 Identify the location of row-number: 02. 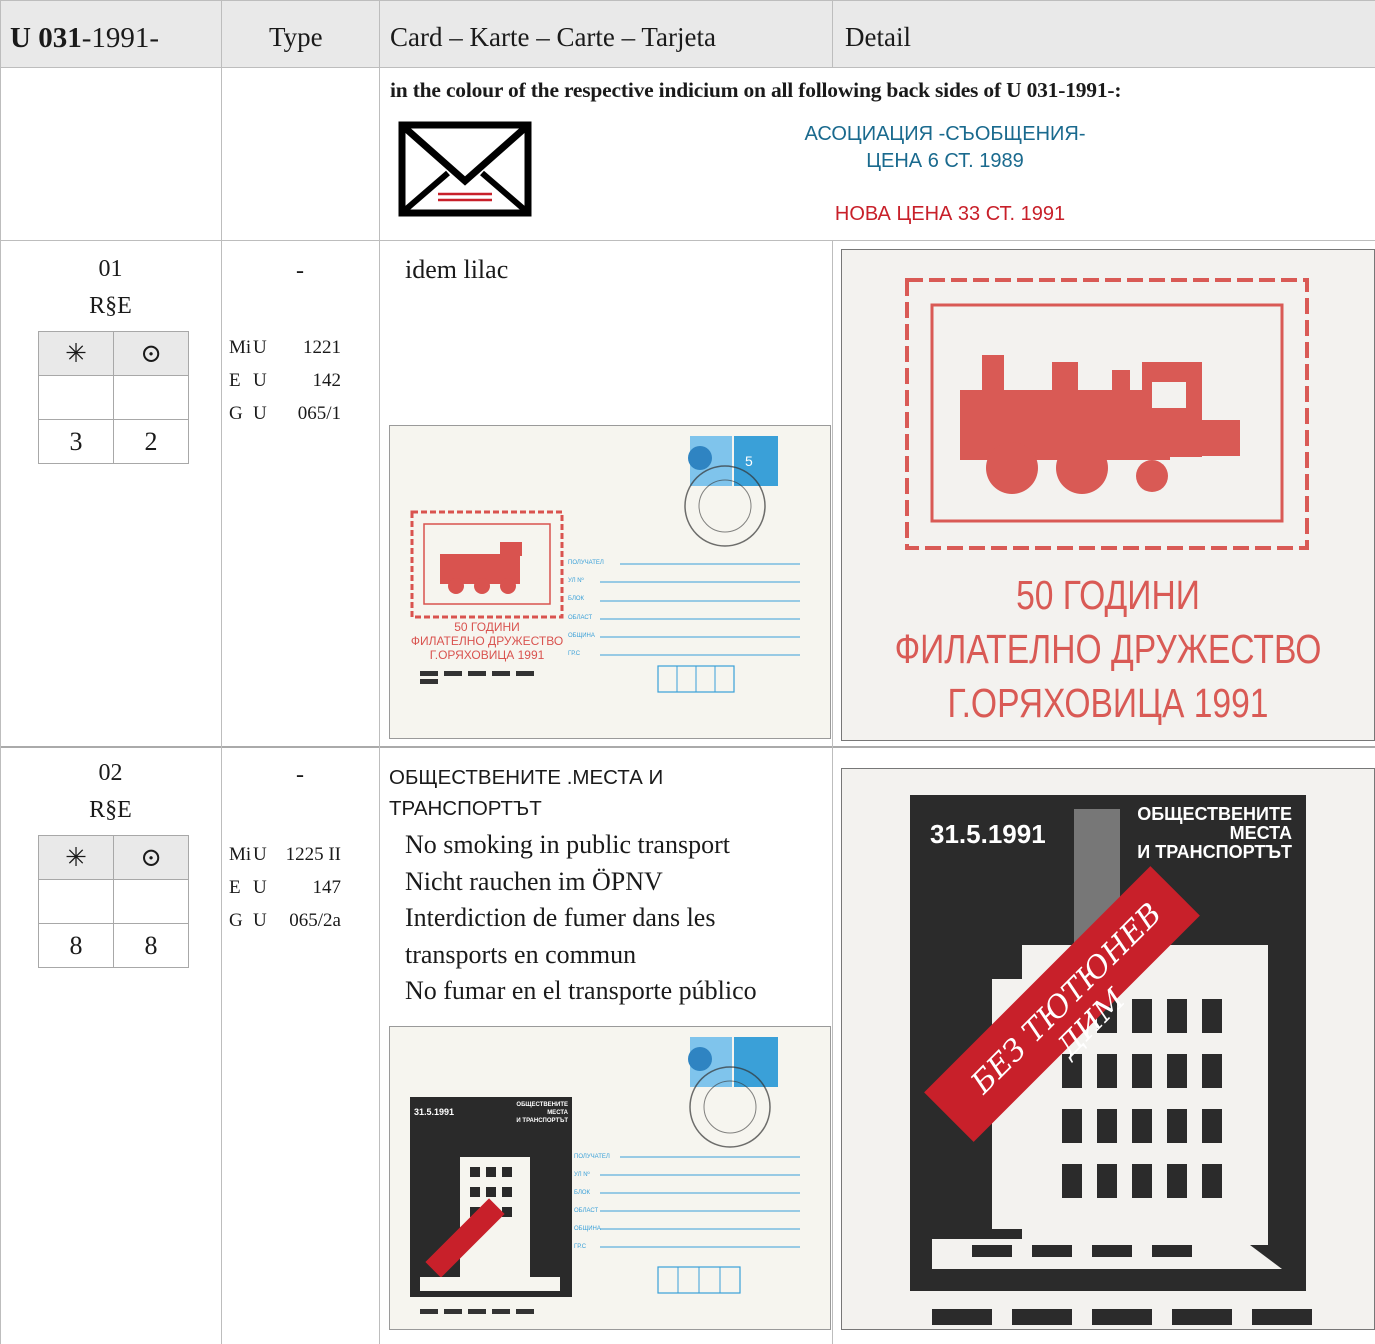
(110, 773).